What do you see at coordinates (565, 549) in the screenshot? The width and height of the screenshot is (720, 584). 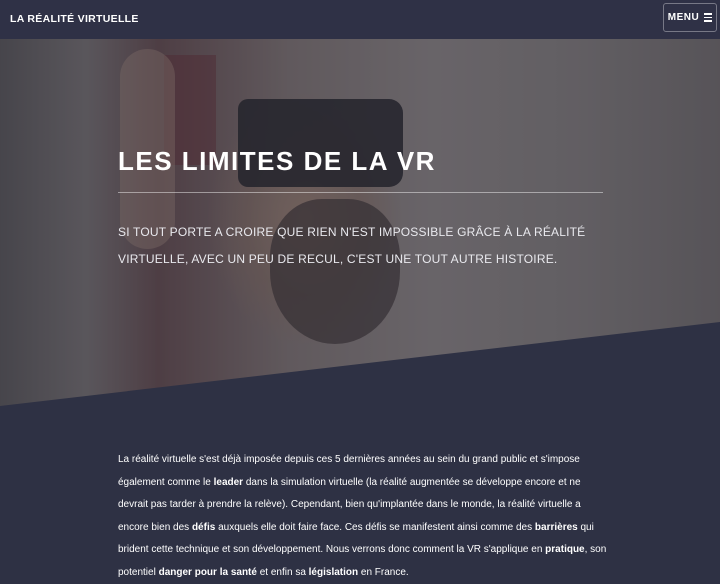 I see `keyword-pratique: pratique` at bounding box center [565, 549].